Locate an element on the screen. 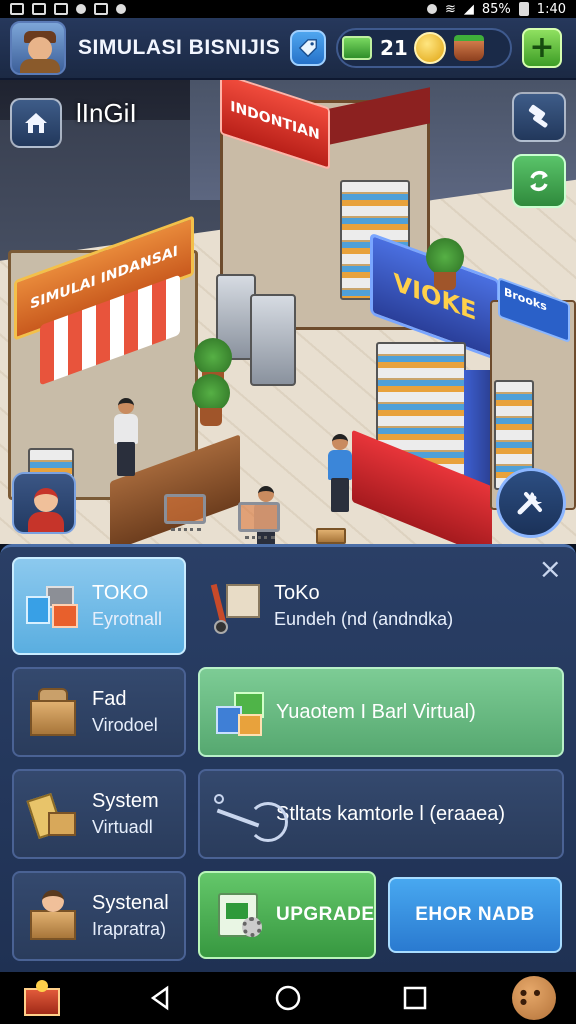 This screenshot has height=1024, width=576. assistant-button is located at coordinates (44, 503).